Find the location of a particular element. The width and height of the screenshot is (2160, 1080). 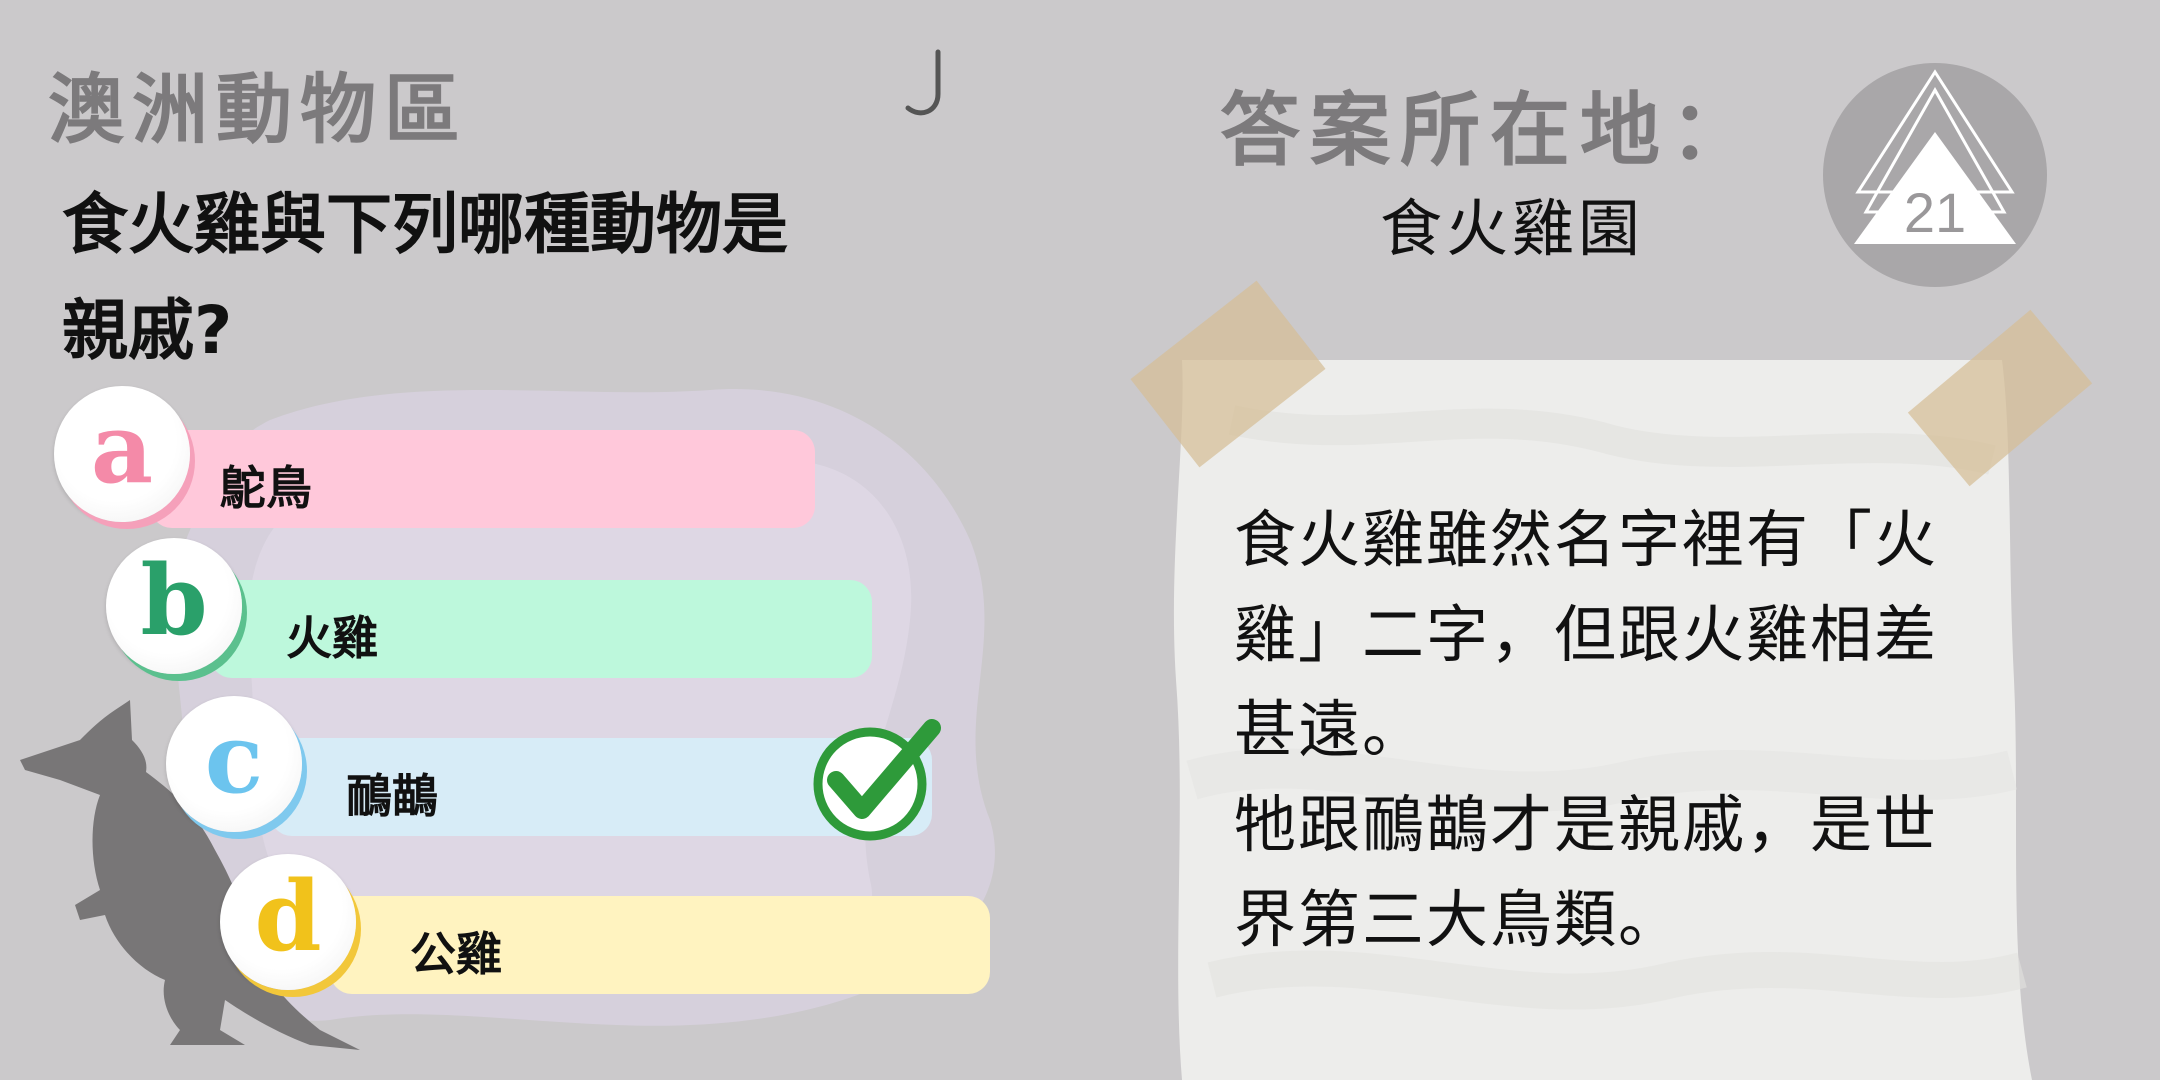

explanation-line-3: 甚遠。 is located at coordinates (1330, 729).